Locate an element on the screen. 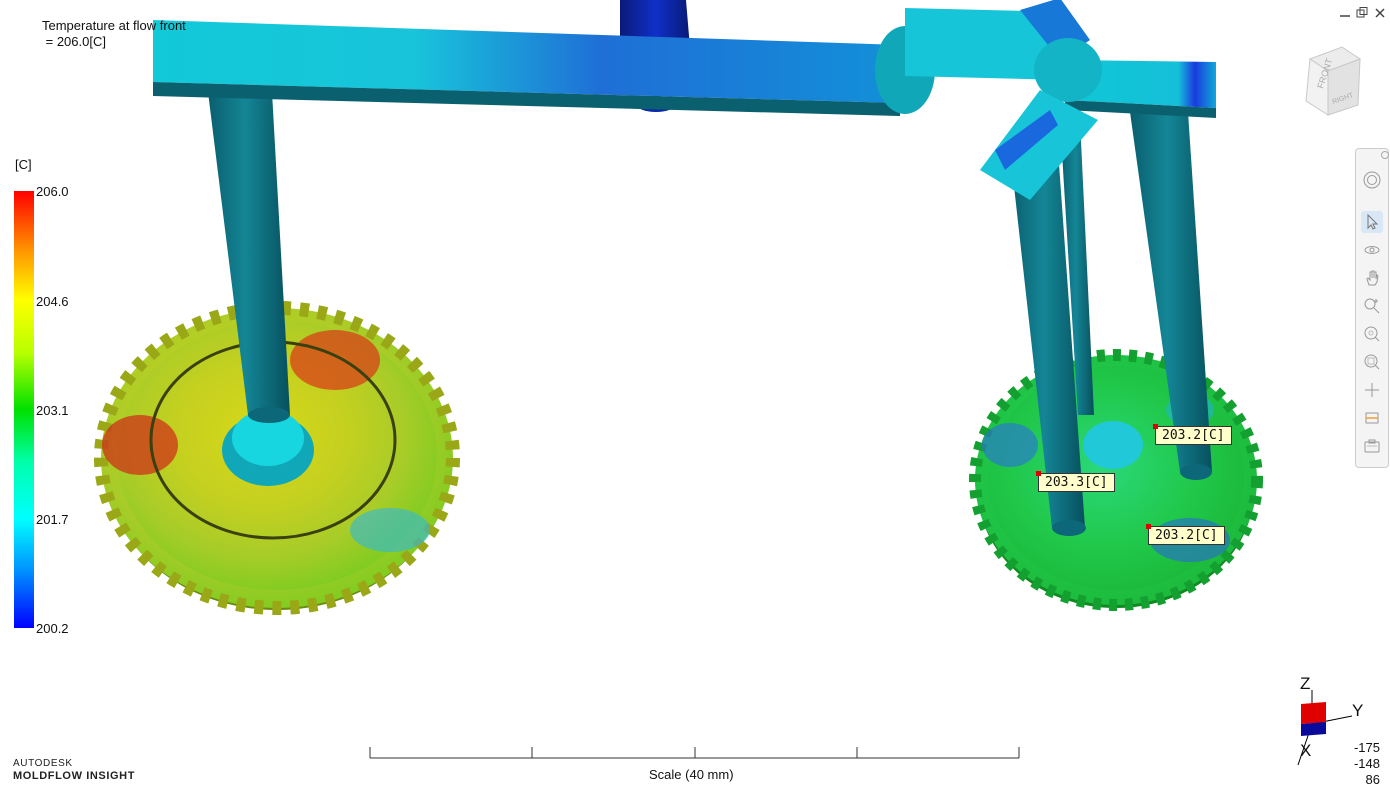  axis-z-label: Z is located at coordinates (1305, 683).